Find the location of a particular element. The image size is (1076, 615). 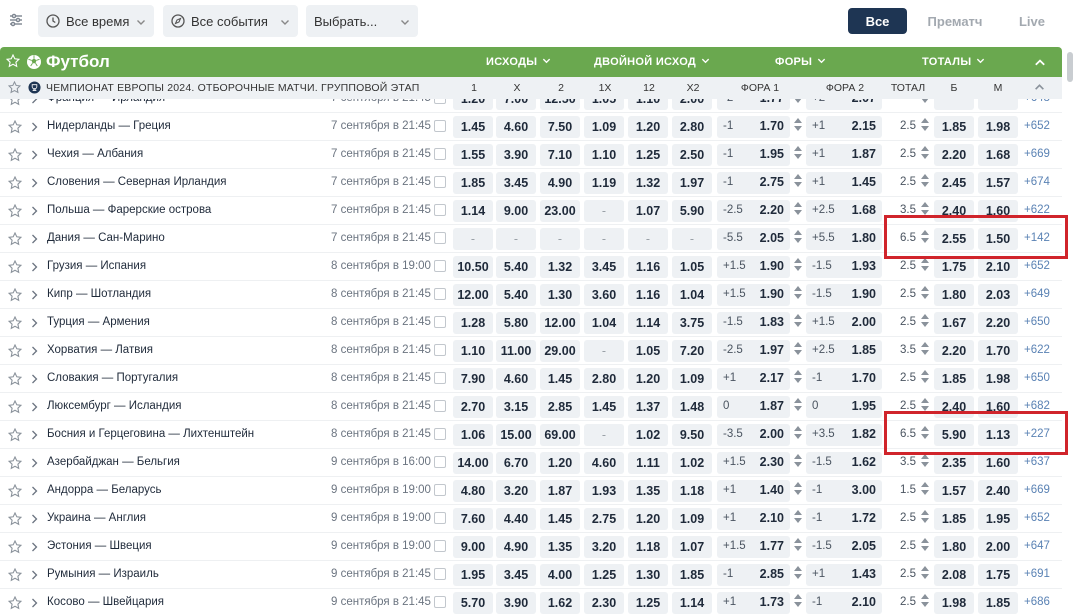

more-markets-link: +637 is located at coordinates (1037, 462).